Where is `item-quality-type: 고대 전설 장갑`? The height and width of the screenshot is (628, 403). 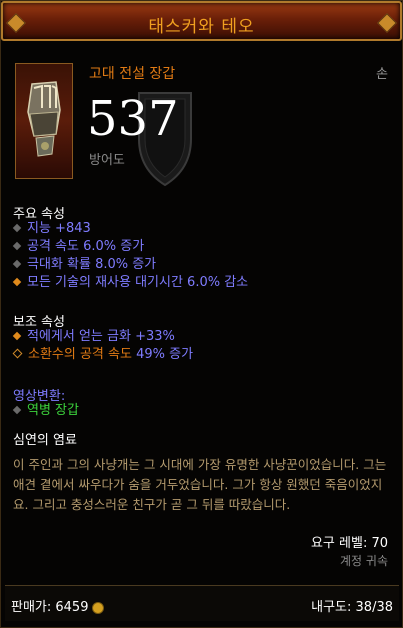
item-quality-type: 고대 전설 장갑 is located at coordinates (132, 74).